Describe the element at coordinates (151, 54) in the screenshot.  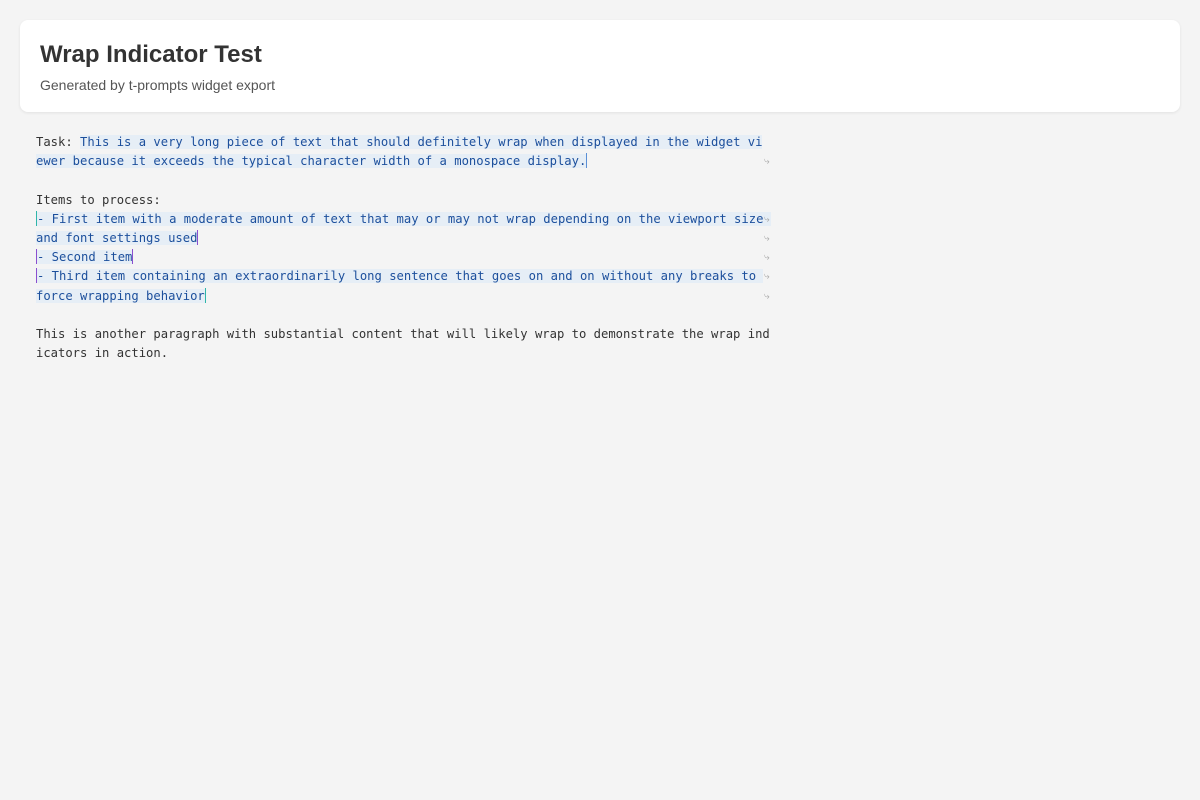
I see `page-title: Wrap Indicator Test` at that location.